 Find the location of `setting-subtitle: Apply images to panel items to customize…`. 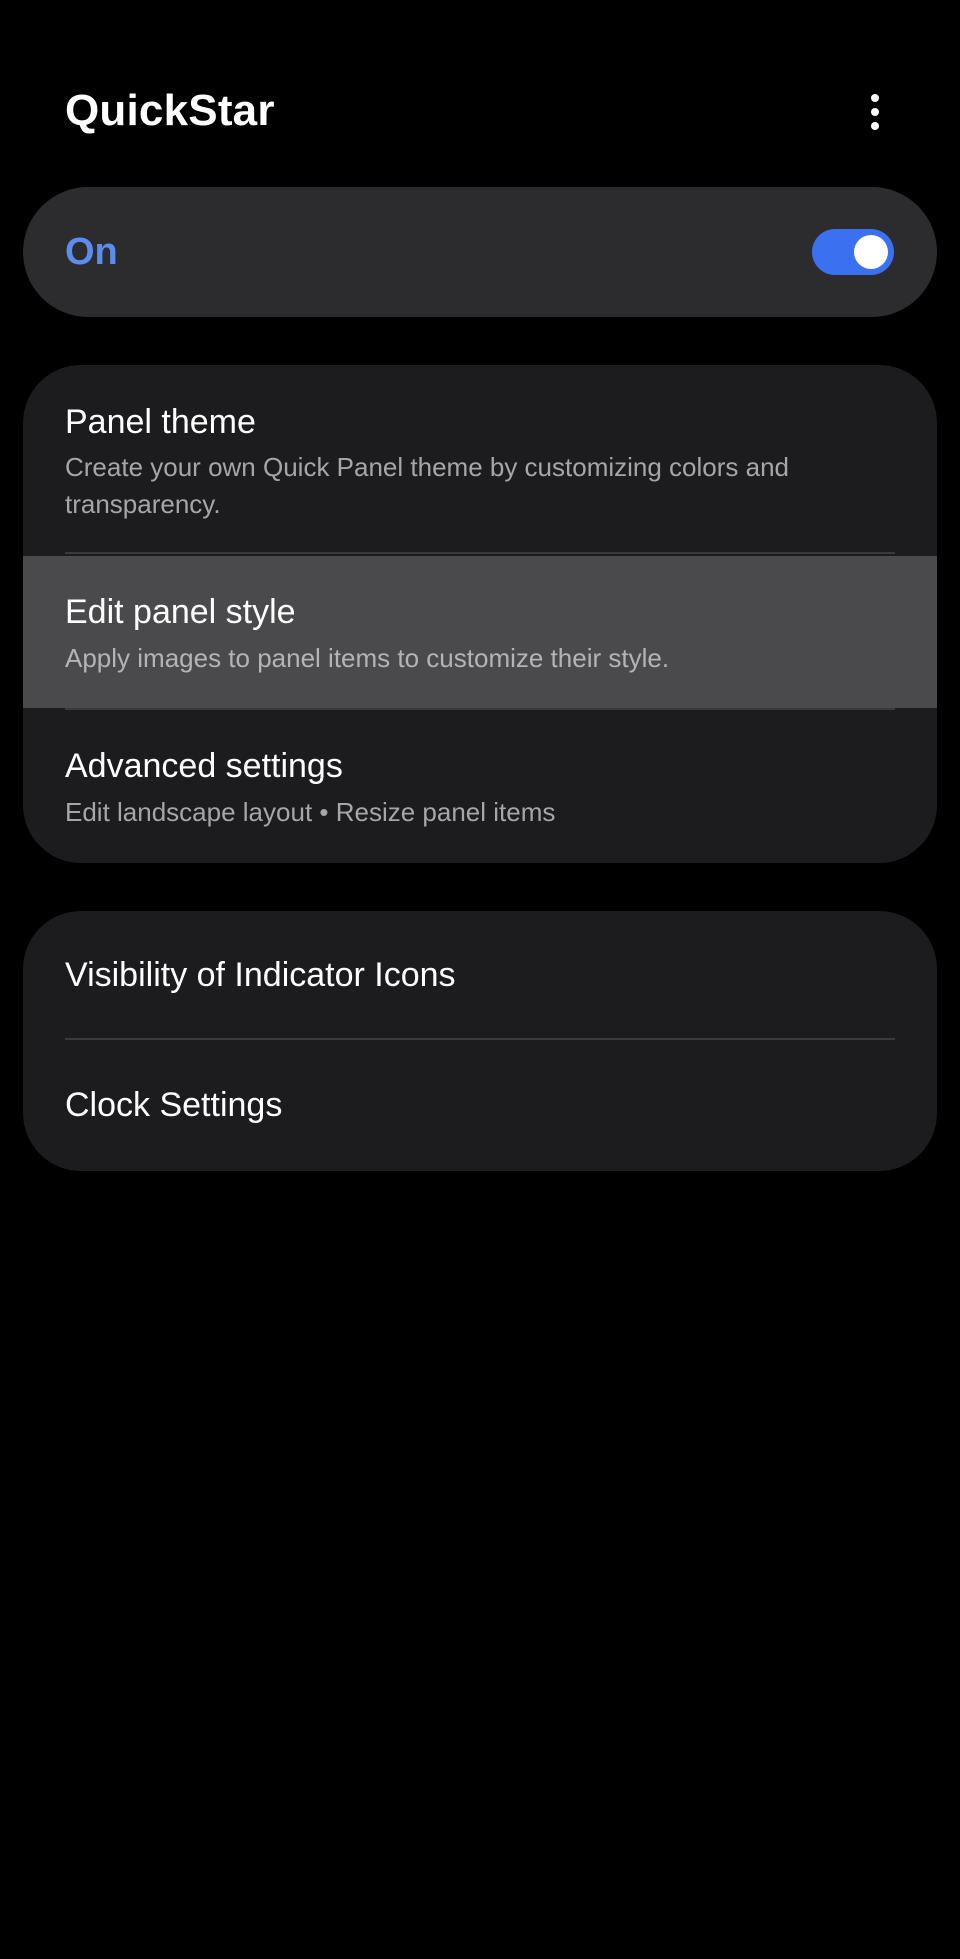

setting-subtitle: Apply images to panel items to customize… is located at coordinates (367, 658).